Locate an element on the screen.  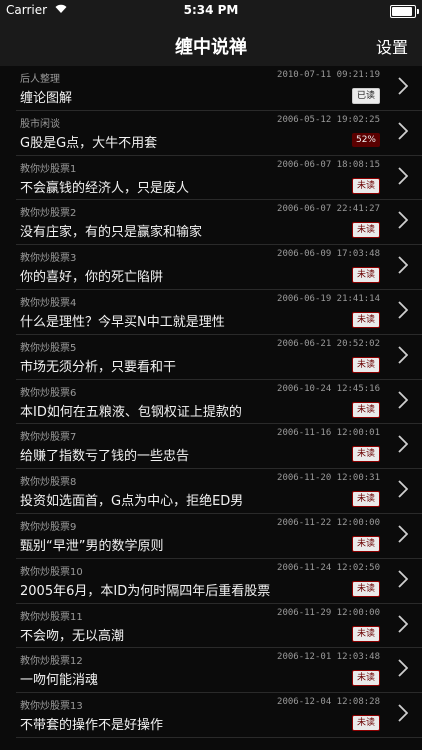
item-category: 教你炒股票10 is located at coordinates (51, 572).